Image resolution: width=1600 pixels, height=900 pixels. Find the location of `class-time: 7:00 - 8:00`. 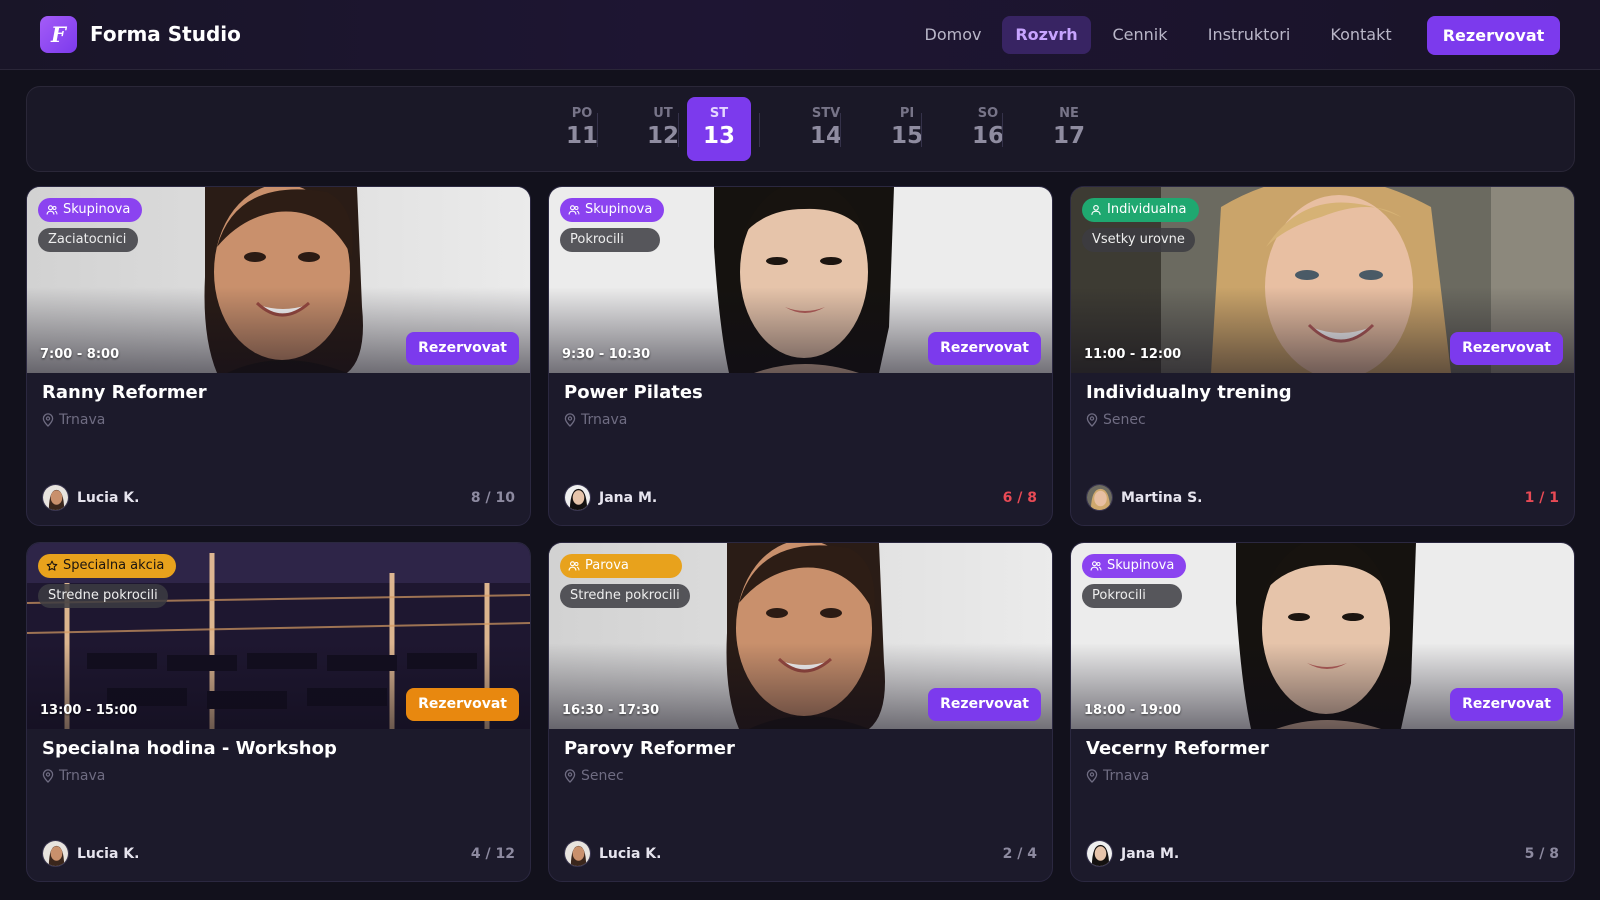

class-time: 7:00 - 8:00 is located at coordinates (80, 354).